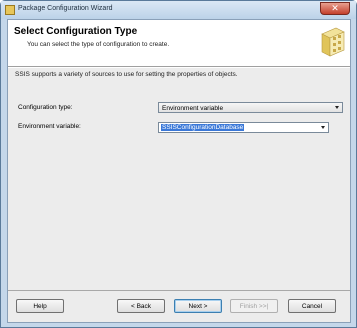 This screenshot has height=328, width=357. What do you see at coordinates (179, 67) in the screenshot?
I see `header-divider-highlight` at bounding box center [179, 67].